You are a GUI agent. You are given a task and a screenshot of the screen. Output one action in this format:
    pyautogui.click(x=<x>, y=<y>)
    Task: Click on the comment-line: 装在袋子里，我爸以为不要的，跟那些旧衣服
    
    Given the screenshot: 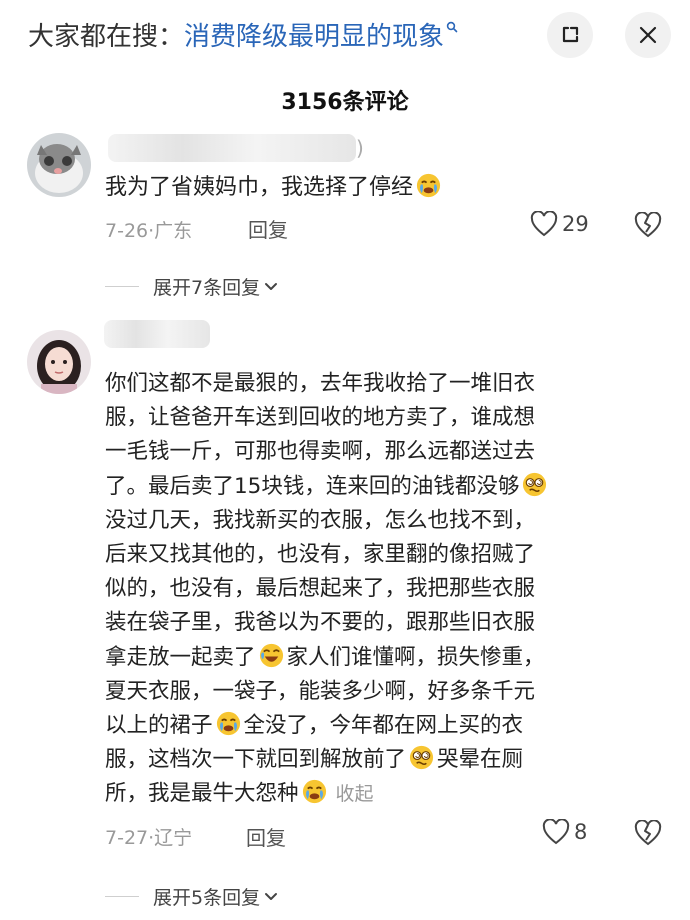 What is the action you would take?
    pyautogui.click(x=320, y=623)
    